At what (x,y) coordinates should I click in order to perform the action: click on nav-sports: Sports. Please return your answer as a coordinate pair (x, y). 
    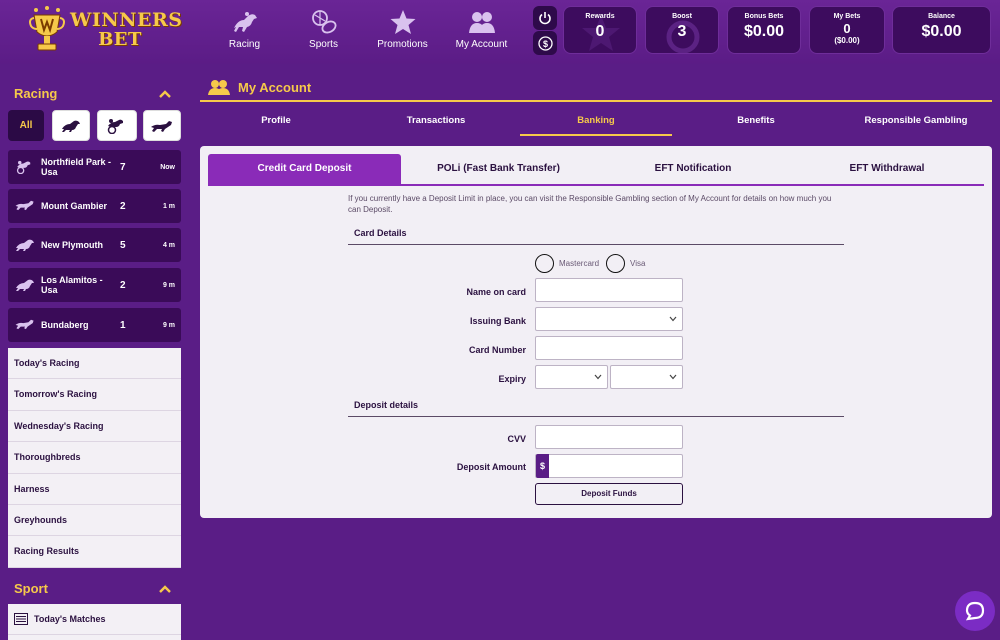
    Looking at the image, I should click on (323, 32).